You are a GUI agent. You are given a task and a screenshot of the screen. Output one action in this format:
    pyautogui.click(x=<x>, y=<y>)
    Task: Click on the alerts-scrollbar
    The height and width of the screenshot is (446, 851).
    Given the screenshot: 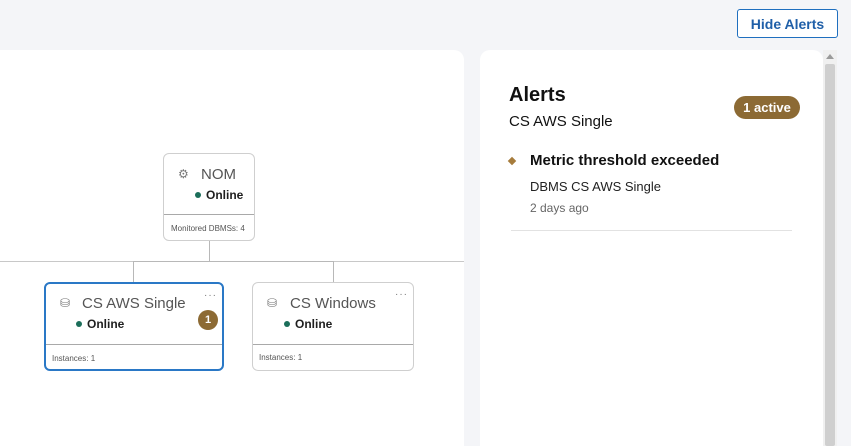 What is the action you would take?
    pyautogui.click(x=830, y=248)
    